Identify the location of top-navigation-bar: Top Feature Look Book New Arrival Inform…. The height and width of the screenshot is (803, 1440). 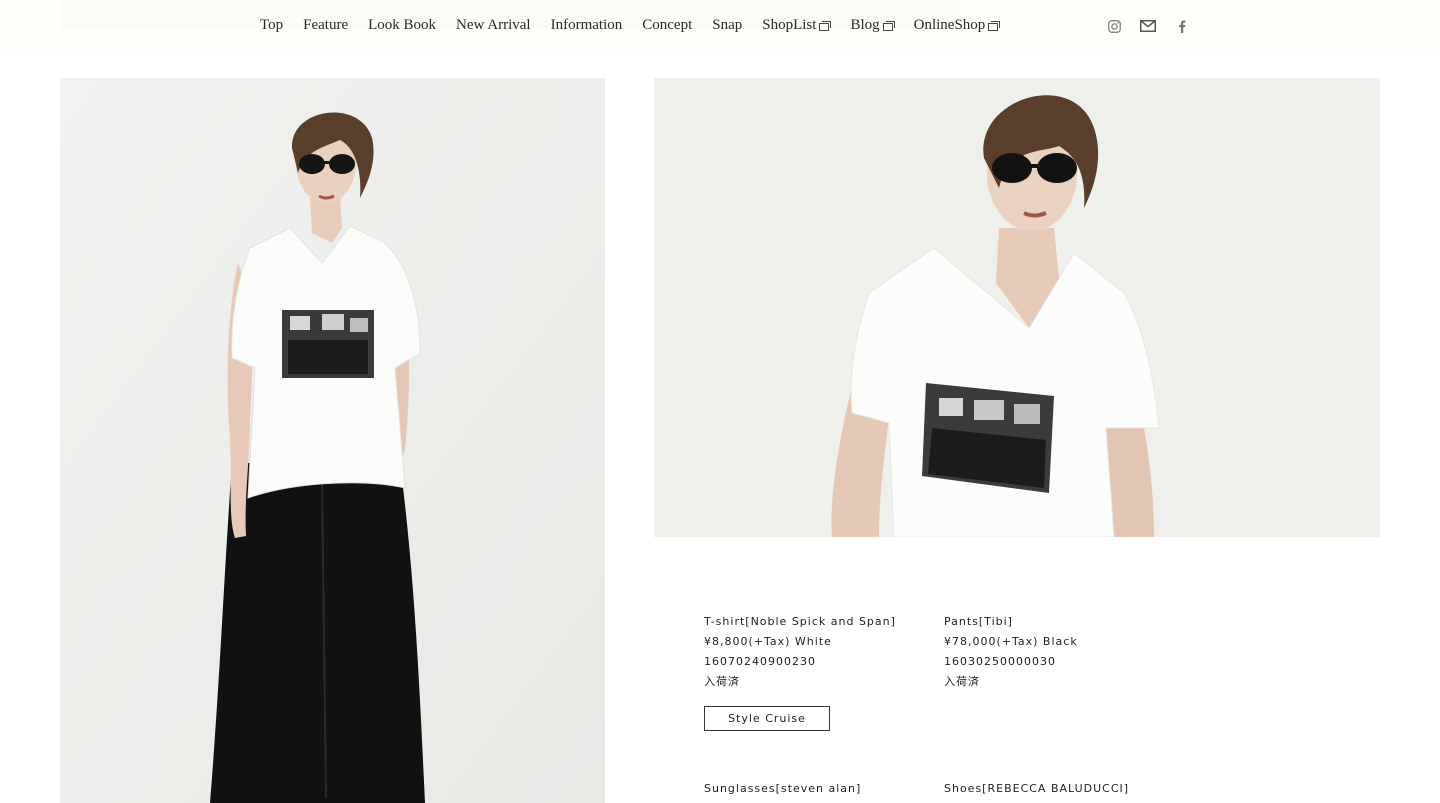
(720, 25).